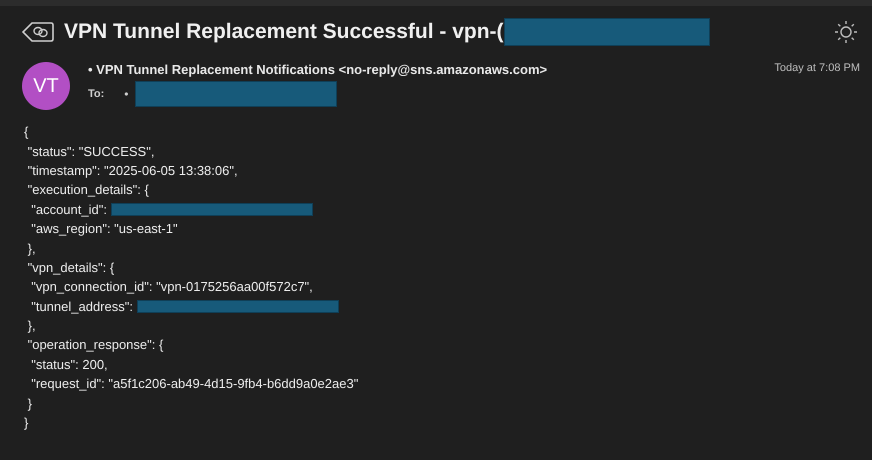 The width and height of the screenshot is (872, 460). What do you see at coordinates (104, 228) in the screenshot?
I see `code-line: "aws_region": "us-east-1"` at bounding box center [104, 228].